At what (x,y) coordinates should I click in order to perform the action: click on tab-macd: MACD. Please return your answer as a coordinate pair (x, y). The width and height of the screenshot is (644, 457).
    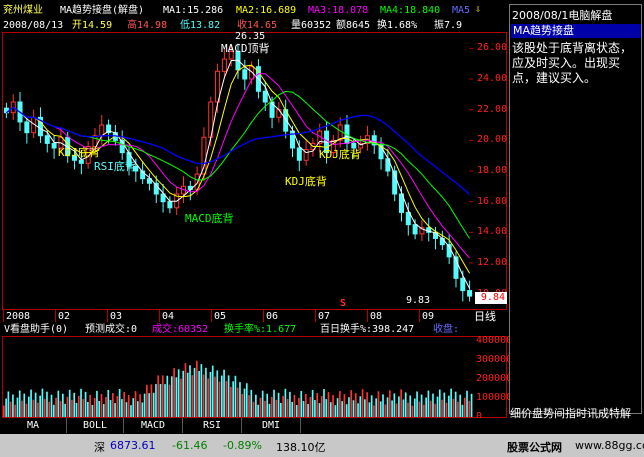
    Looking at the image, I should click on (153, 425).